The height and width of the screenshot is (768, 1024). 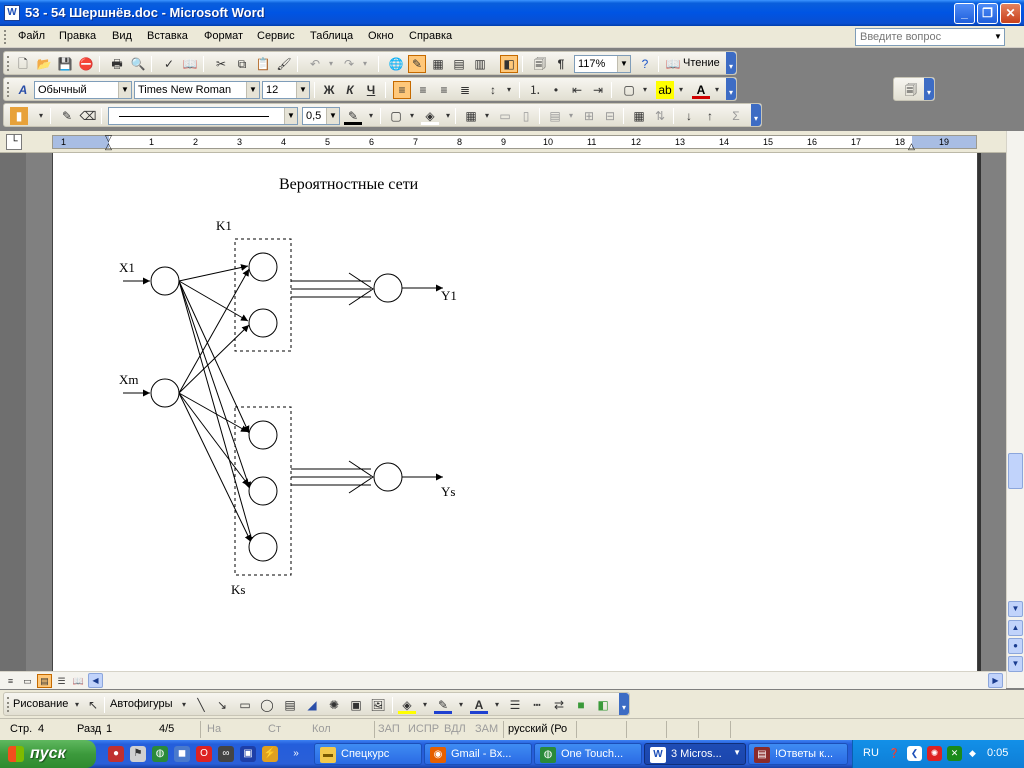 What do you see at coordinates (1015, 664) in the screenshot?
I see `next-page-icon: ▼` at bounding box center [1015, 664].